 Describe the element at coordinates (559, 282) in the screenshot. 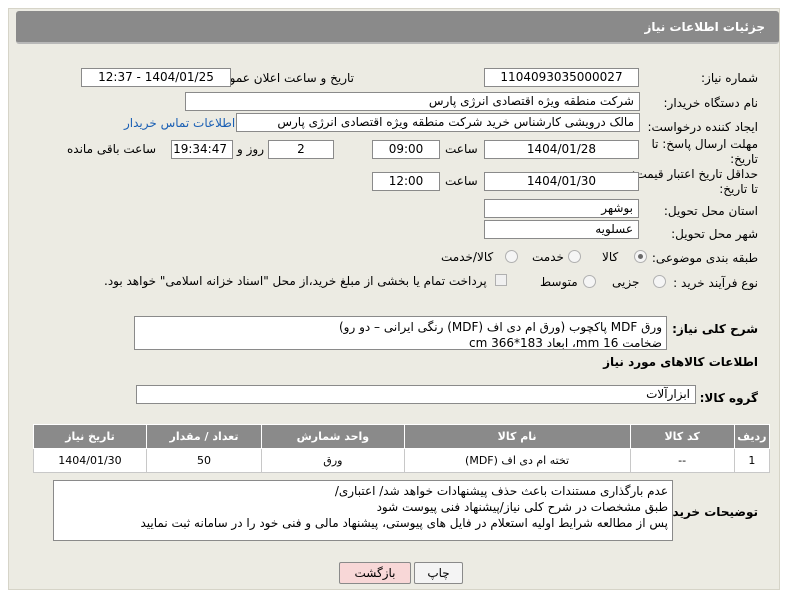

I see `process-option-medium: متوسط` at that location.